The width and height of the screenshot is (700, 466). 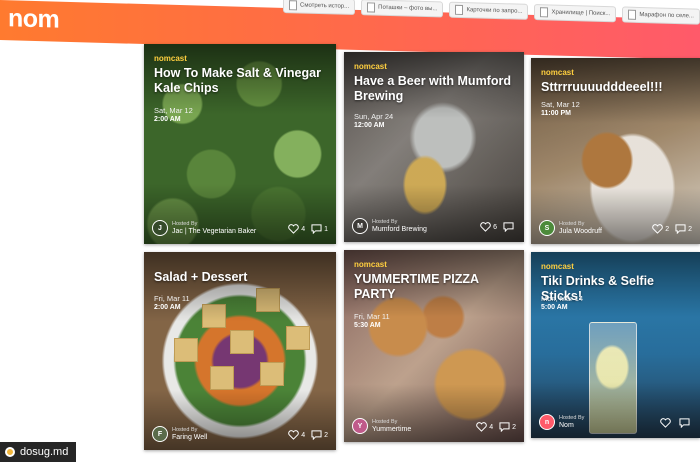 What do you see at coordinates (367, 325) in the screenshot?
I see `event-time: 5:30 AM` at bounding box center [367, 325].